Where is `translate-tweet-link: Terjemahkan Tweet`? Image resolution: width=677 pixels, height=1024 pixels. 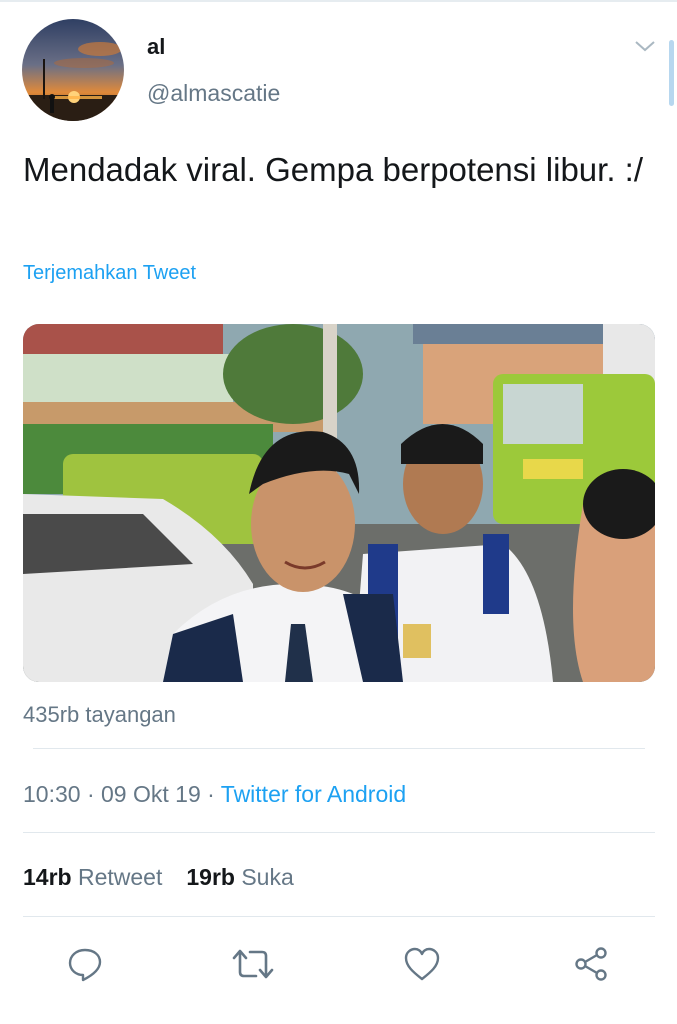
translate-tweet-link: Terjemahkan Tweet is located at coordinates (109, 273).